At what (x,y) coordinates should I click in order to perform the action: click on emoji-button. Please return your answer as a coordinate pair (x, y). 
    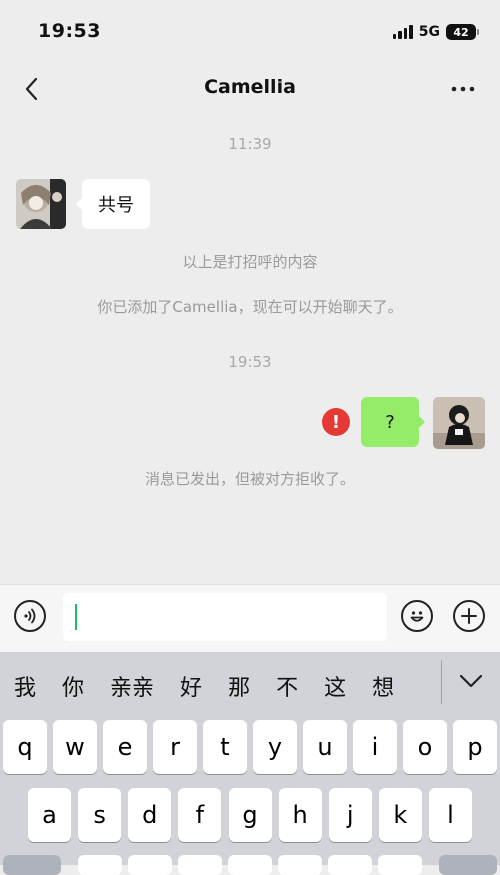
    Looking at the image, I should click on (417, 616).